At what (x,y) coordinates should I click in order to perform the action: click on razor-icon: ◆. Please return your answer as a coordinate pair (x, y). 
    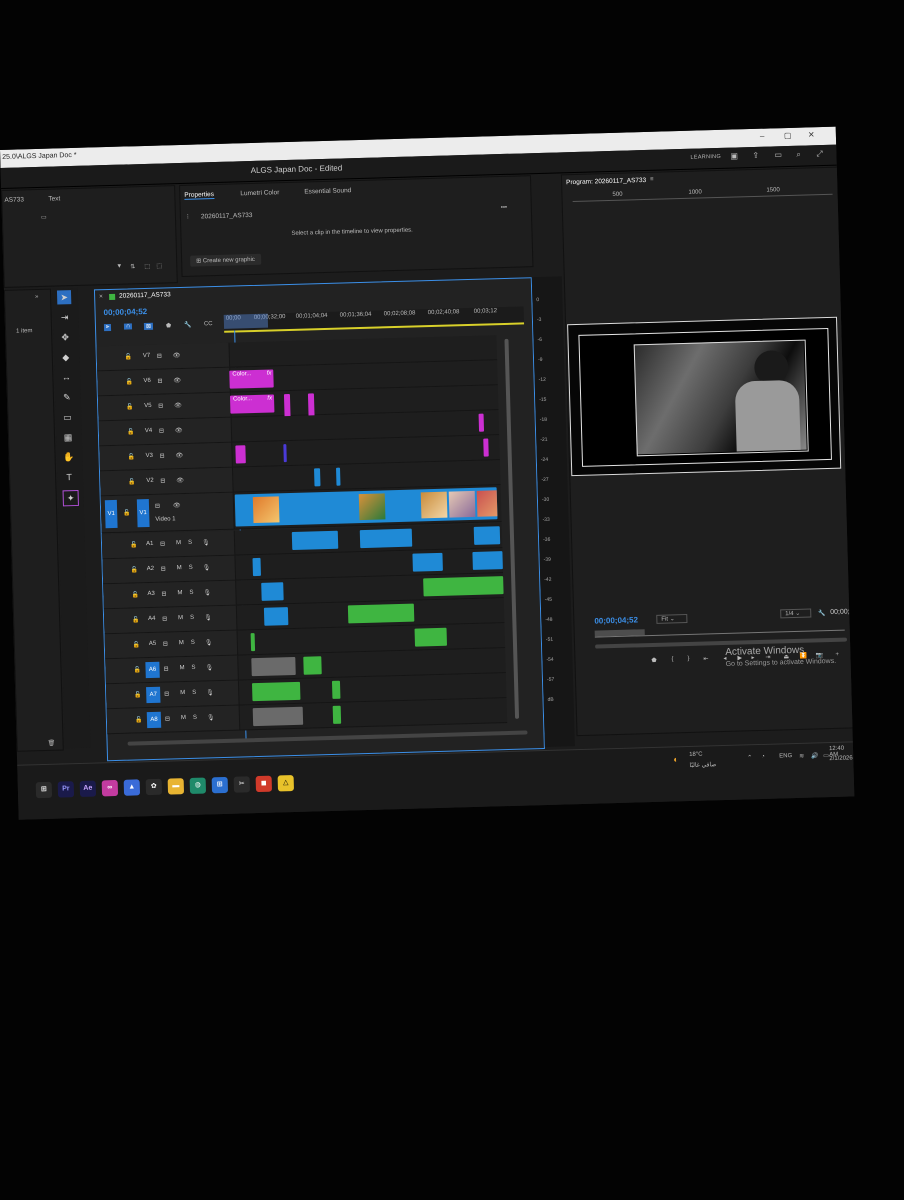
    Looking at the image, I should click on (66, 357).